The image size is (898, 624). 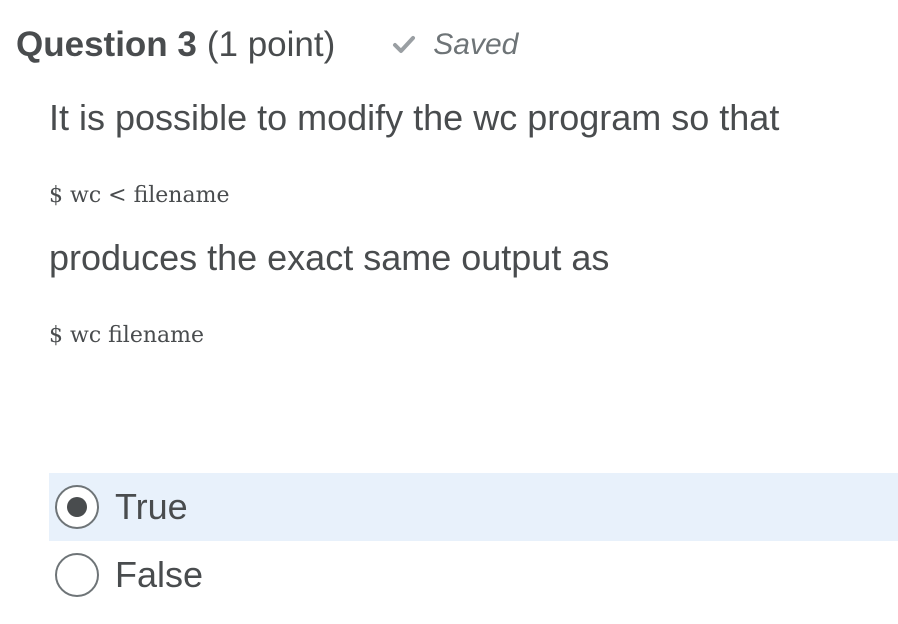 I want to click on radio-button-false, so click(x=77, y=575).